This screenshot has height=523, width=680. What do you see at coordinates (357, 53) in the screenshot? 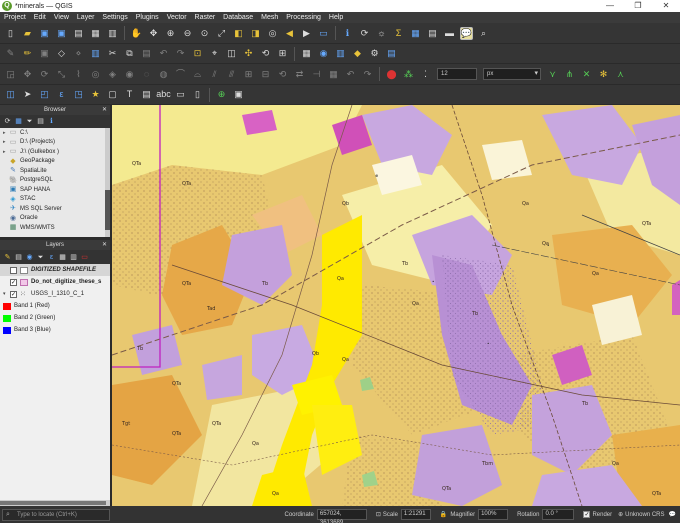
I see `python-console-icon: ◆` at bounding box center [357, 53].